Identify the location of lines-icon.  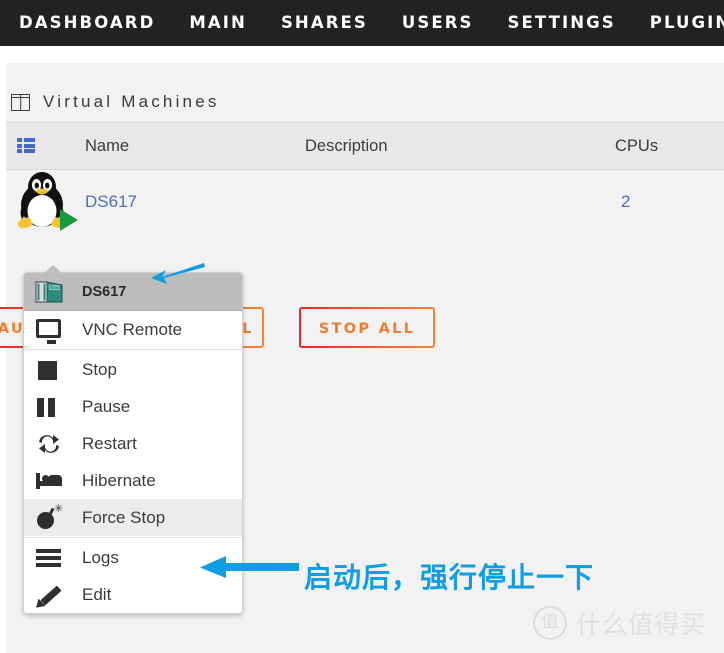
(50, 558).